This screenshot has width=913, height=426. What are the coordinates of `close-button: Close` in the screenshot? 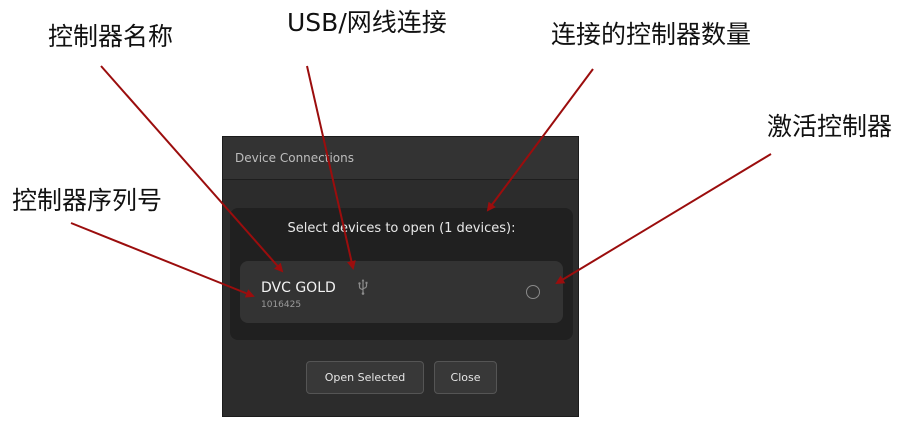 It's located at (465, 377).